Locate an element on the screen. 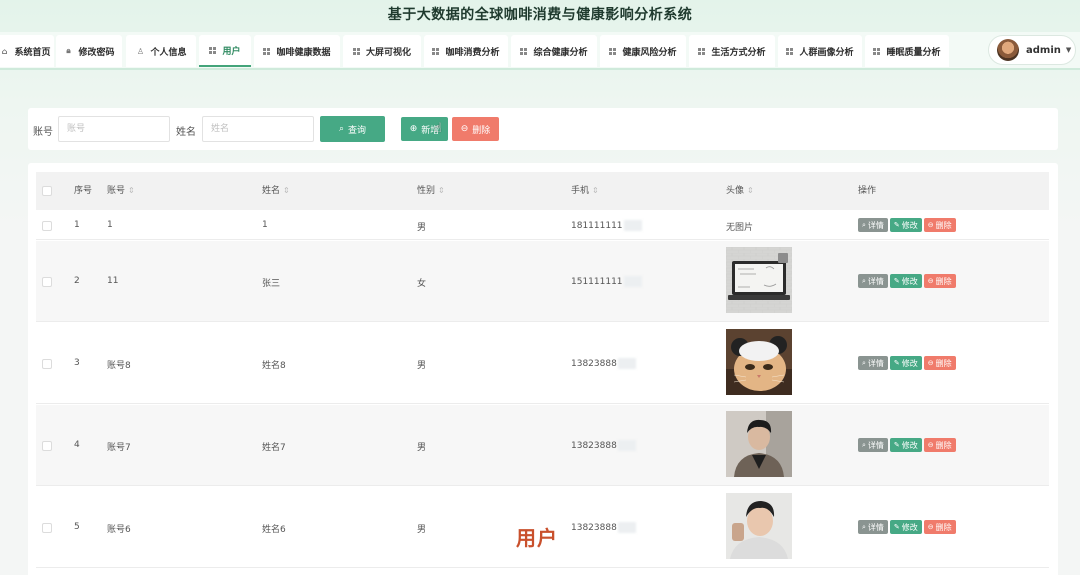 This screenshot has width=1080, height=575. cell-account: 账号7 is located at coordinates (119, 448).